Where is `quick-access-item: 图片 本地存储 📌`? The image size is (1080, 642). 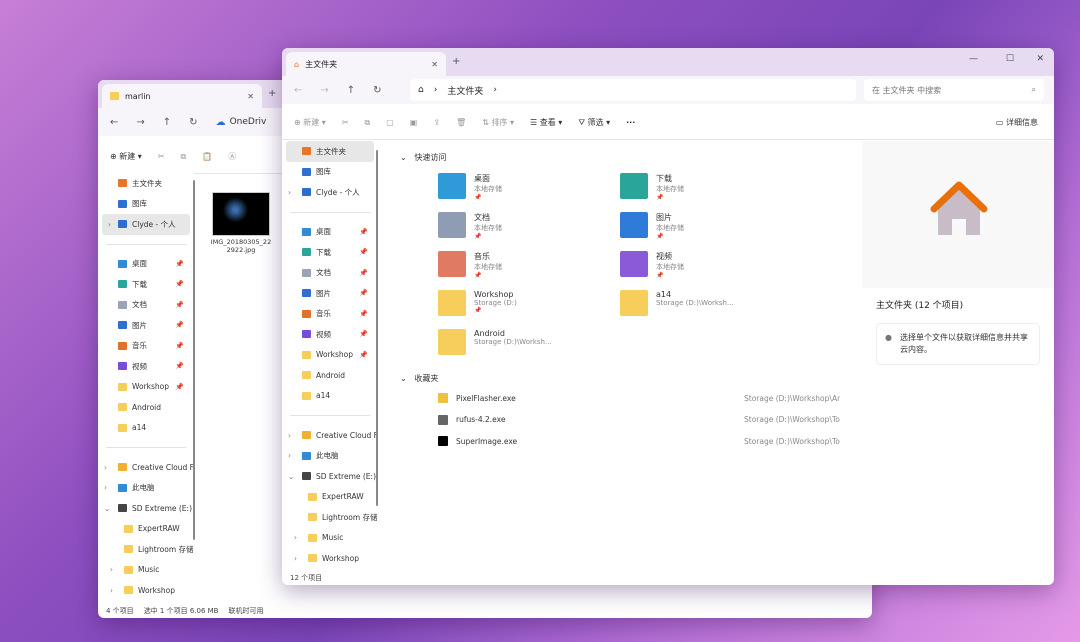
quick-access-item: 图片 本地存储 📌 is located at coordinates (710, 226).